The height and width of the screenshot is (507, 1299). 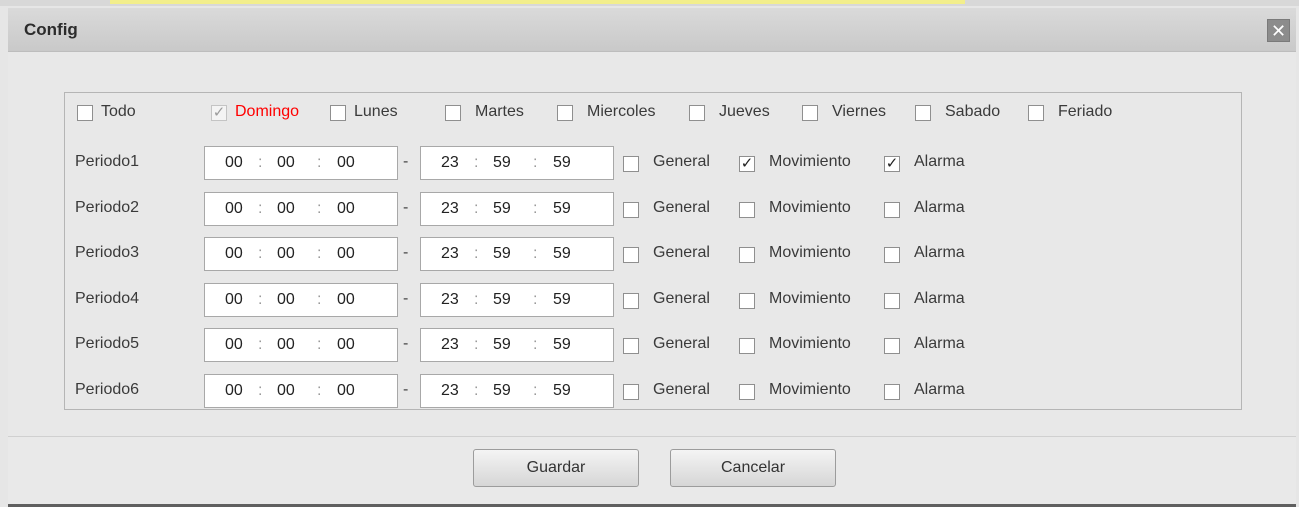 I want to click on day-checkbox-1: ✓, so click(x=219, y=113).